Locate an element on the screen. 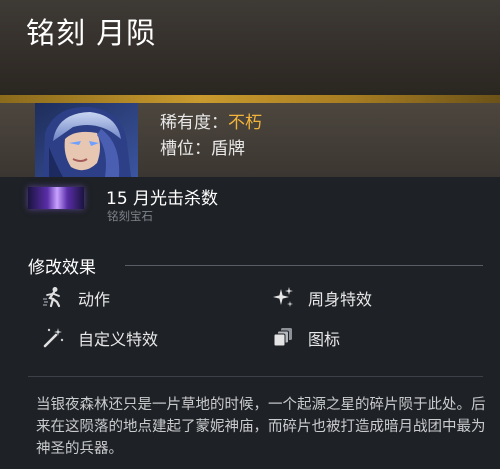  effect-label: 自定义特效 is located at coordinates (118, 339).